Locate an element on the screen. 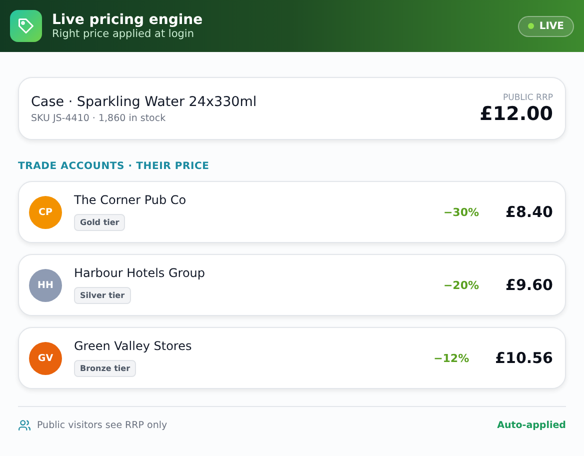 The height and width of the screenshot is (456, 584). public-price: £12.00 is located at coordinates (516, 113).